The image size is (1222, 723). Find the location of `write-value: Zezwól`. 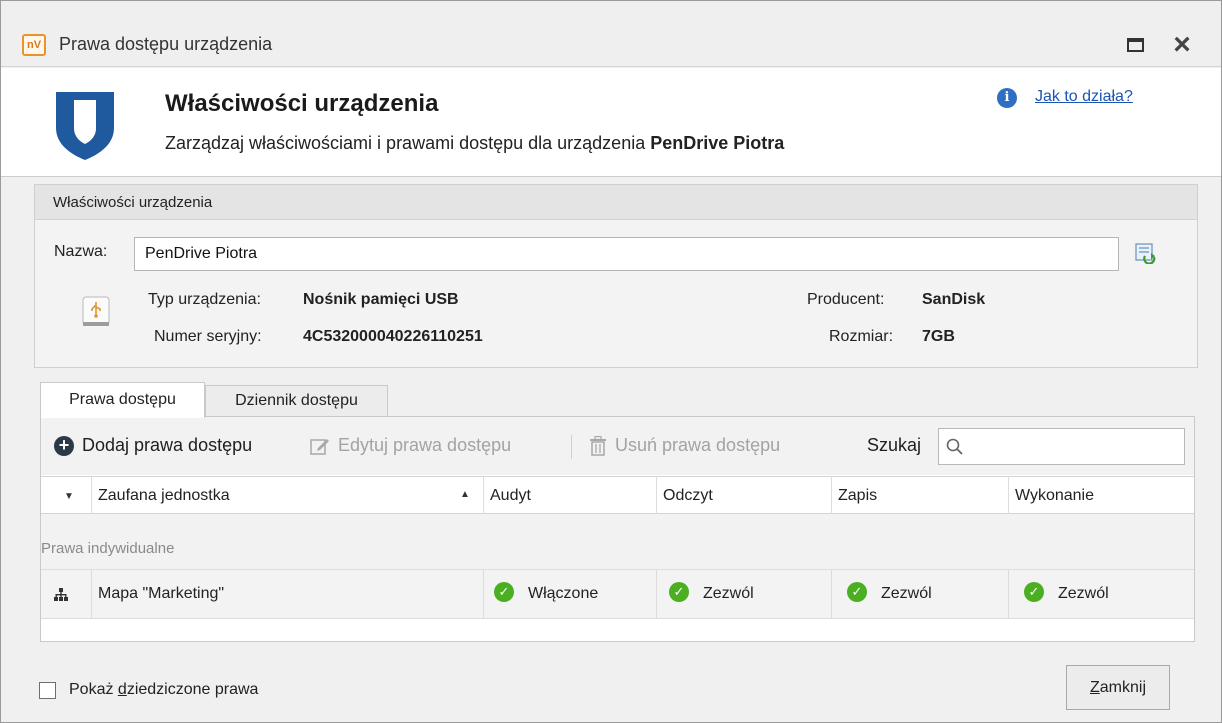

write-value: Zezwól is located at coordinates (906, 593).